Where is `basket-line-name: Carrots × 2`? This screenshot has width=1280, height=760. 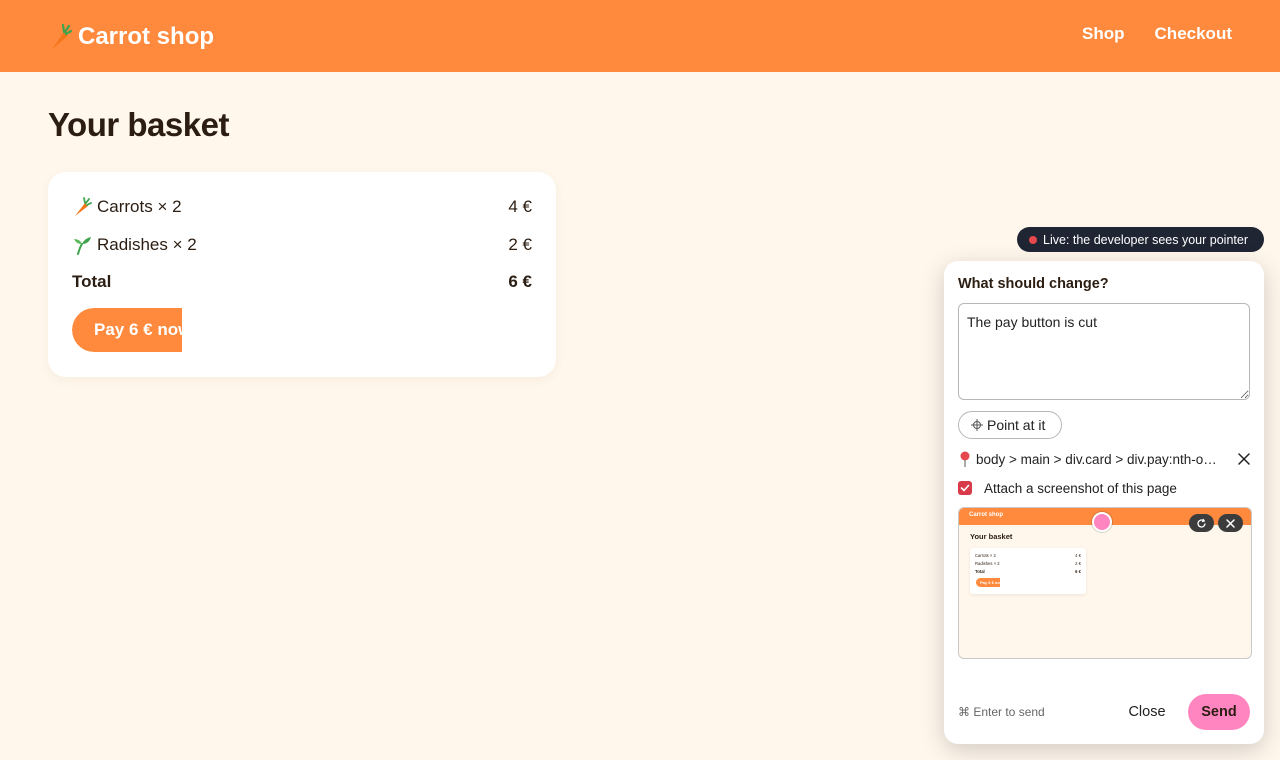
basket-line-name: Carrots × 2 is located at coordinates (127, 207).